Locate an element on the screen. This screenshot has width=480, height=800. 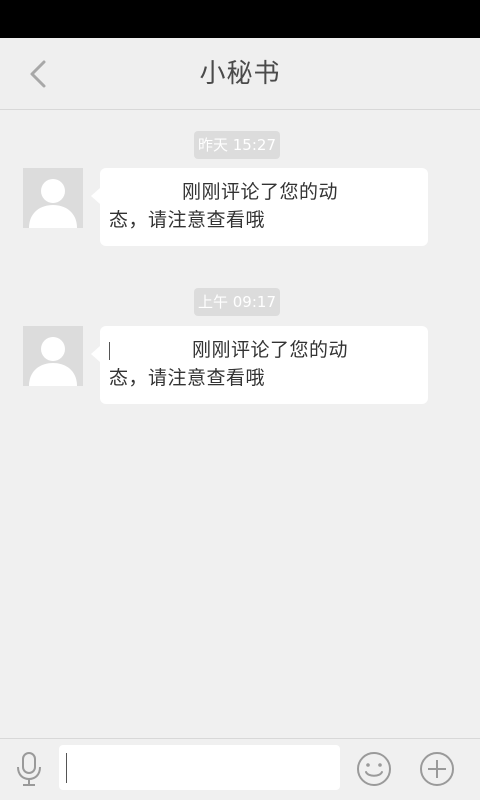
message-timestamp: 上午 09:17 is located at coordinates (237, 302).